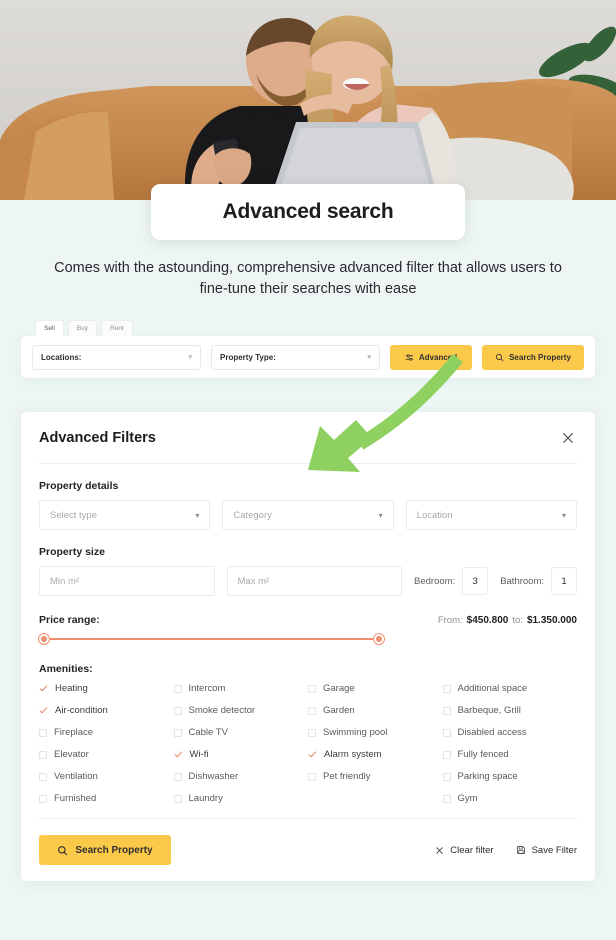 The height and width of the screenshot is (940, 616). I want to click on amenity-checkbox: Disabled access, so click(510, 732).